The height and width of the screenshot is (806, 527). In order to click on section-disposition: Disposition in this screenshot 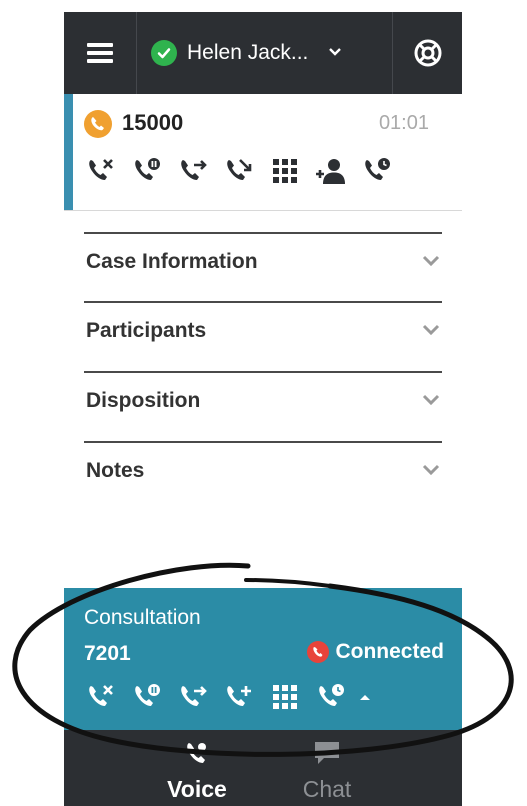, I will do `click(263, 405)`.